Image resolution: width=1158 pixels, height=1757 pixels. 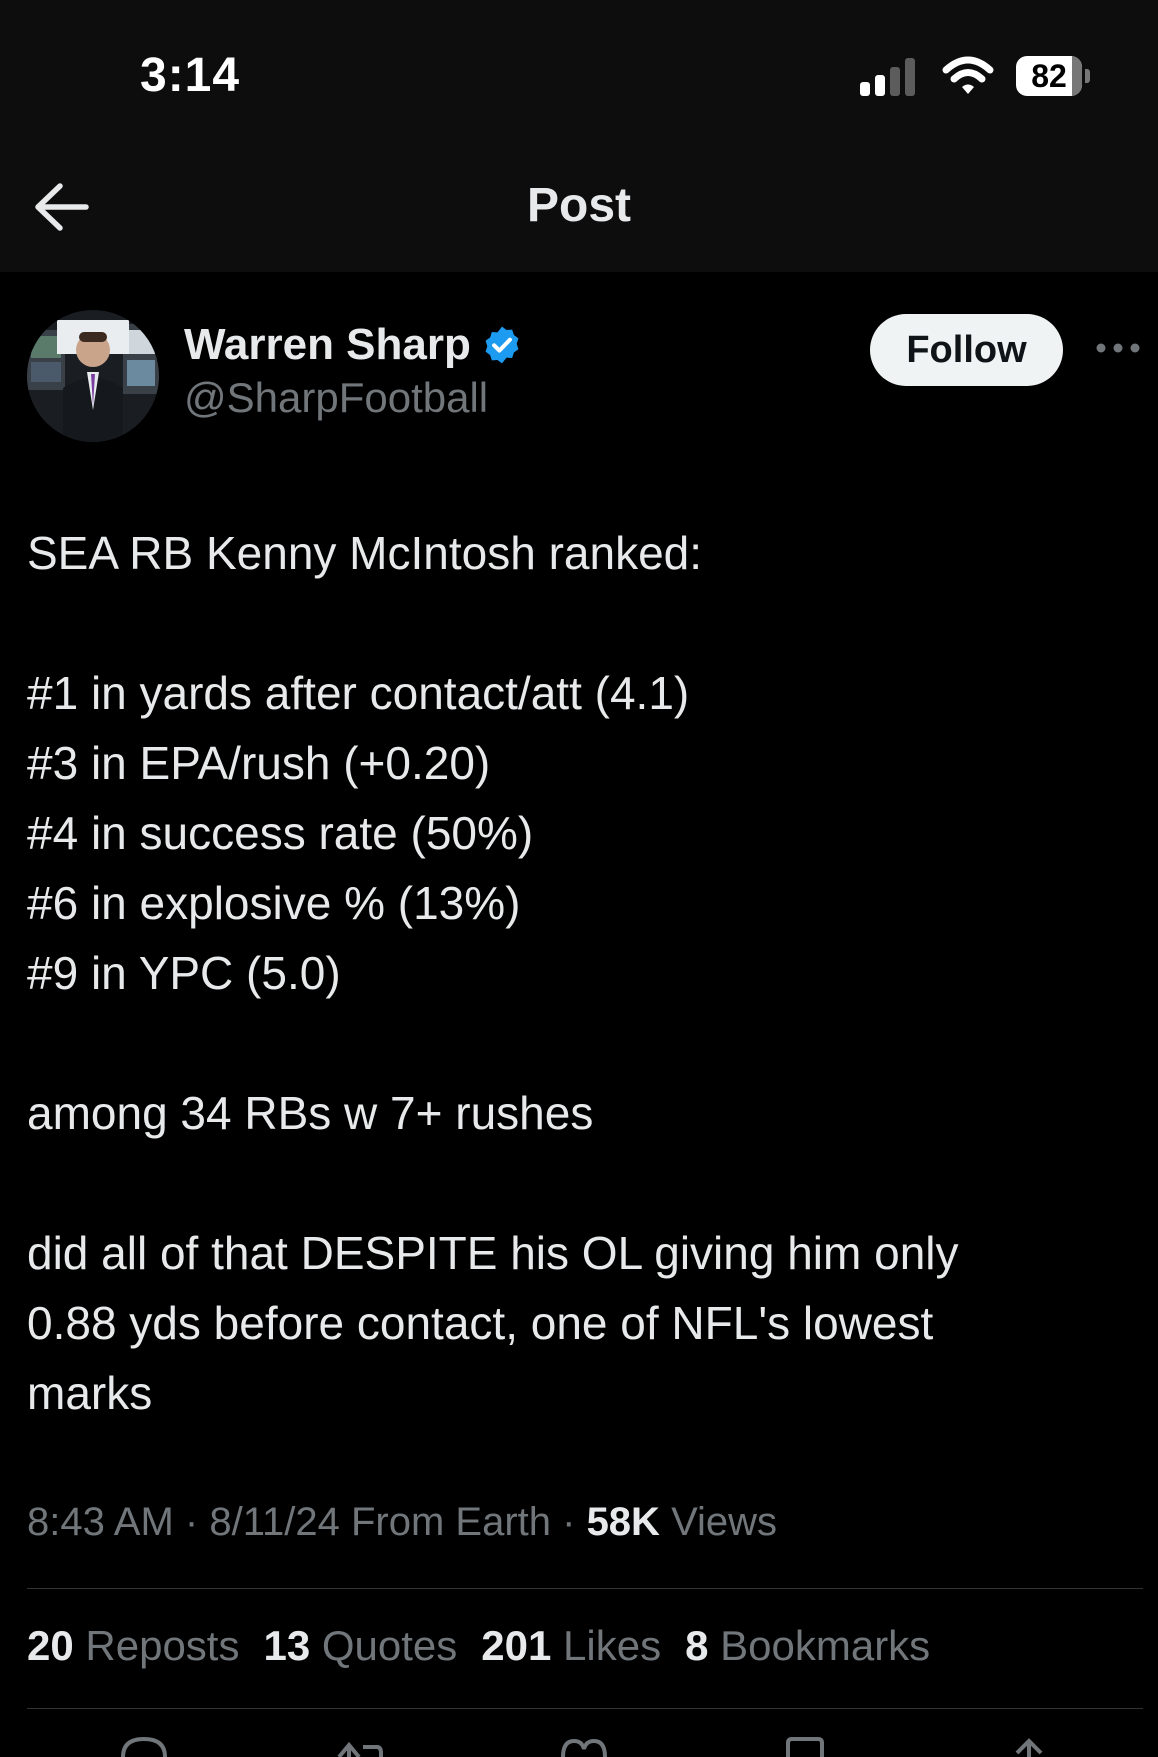 I want to click on post-time: 8:43 AM, so click(x=100, y=1522).